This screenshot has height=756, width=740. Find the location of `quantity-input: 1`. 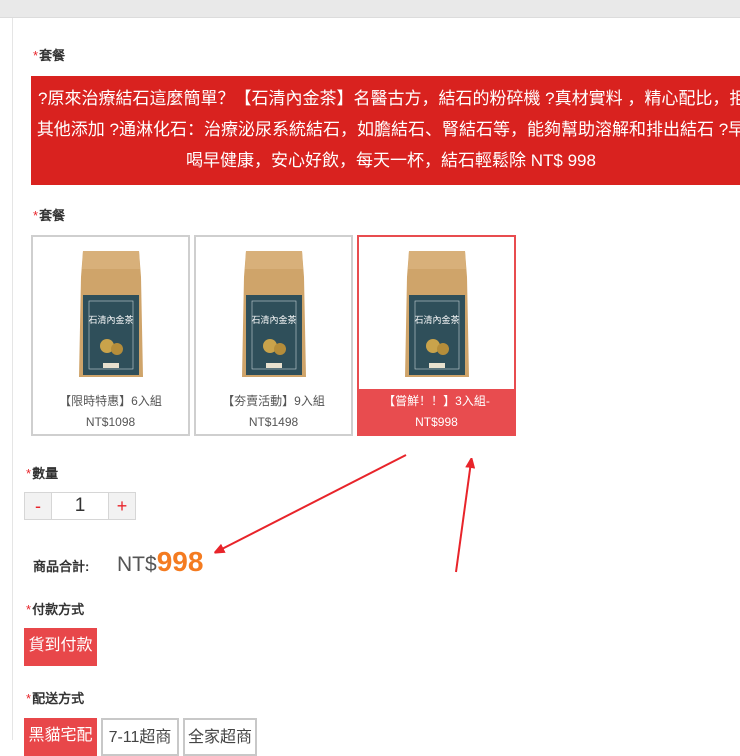

quantity-input: 1 is located at coordinates (80, 506).